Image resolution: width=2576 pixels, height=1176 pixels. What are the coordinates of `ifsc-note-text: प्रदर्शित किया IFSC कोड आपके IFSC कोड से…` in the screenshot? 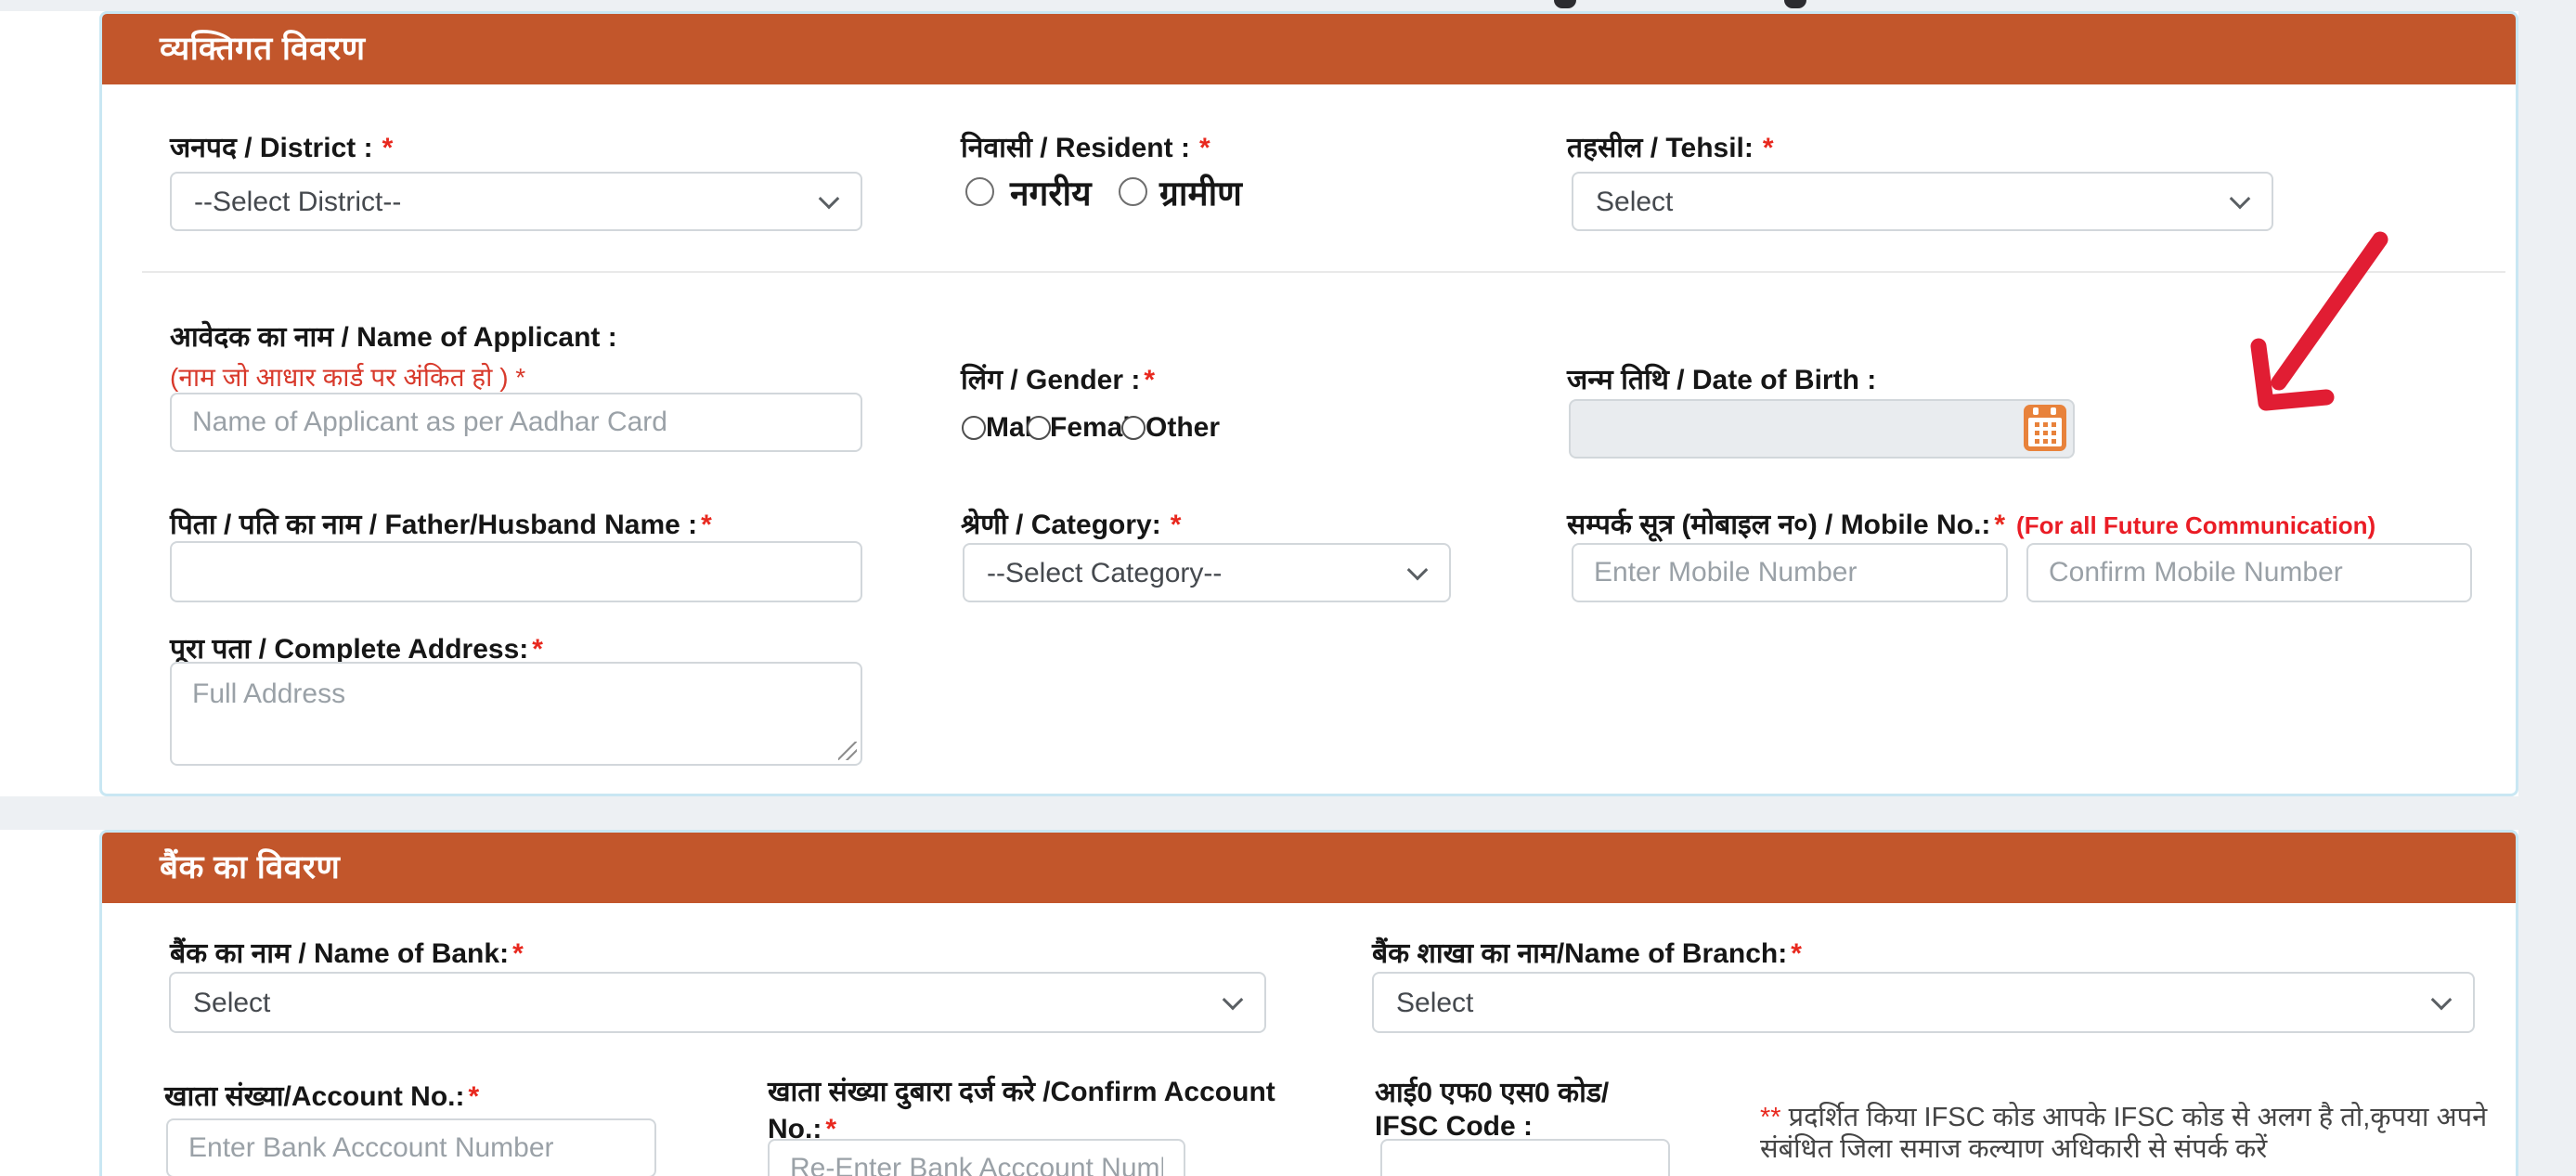 It's located at (2124, 1133).